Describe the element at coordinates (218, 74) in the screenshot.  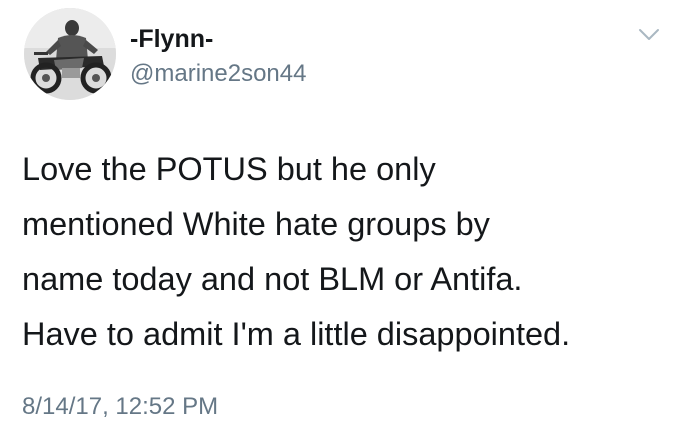
I see `user-handle: @marine2son44` at that location.